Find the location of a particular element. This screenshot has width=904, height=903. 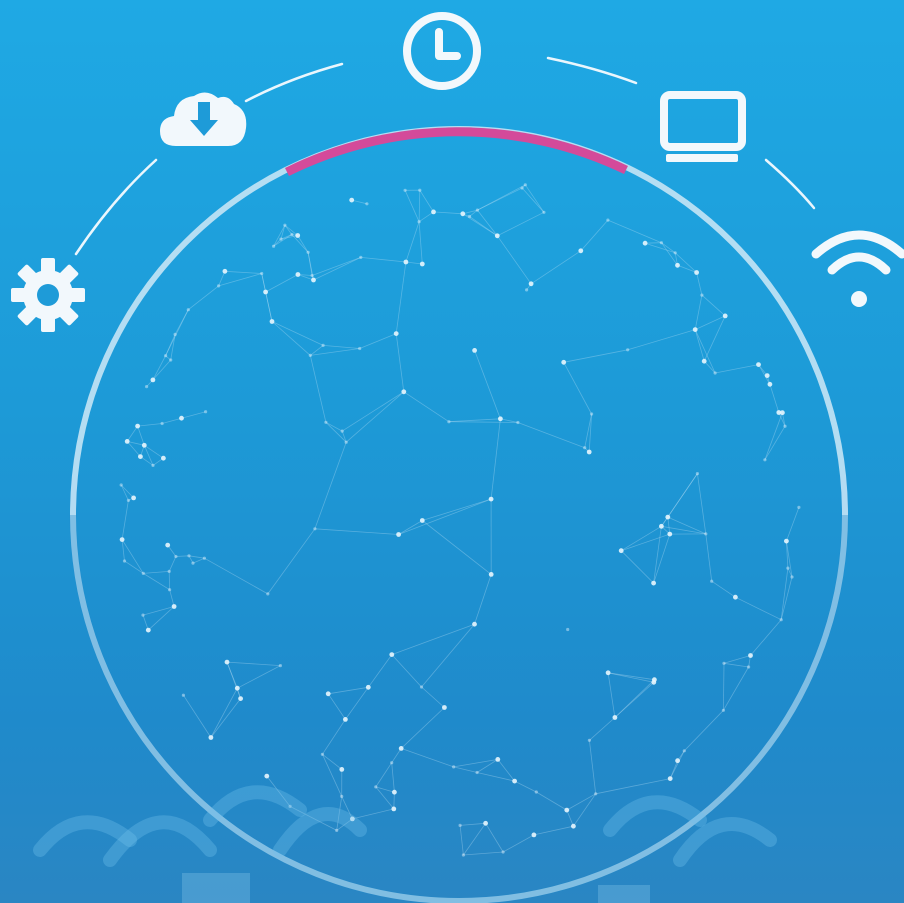

bottom-block-right is located at coordinates (624, 894).